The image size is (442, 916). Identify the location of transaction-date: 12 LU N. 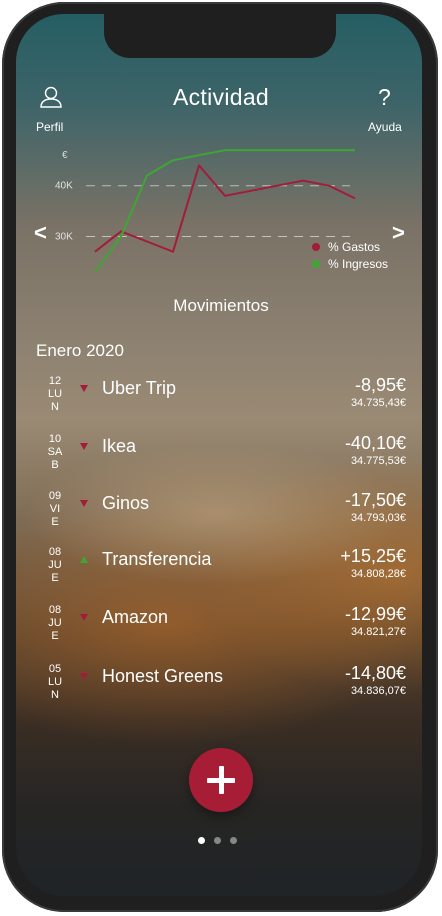
(55, 394).